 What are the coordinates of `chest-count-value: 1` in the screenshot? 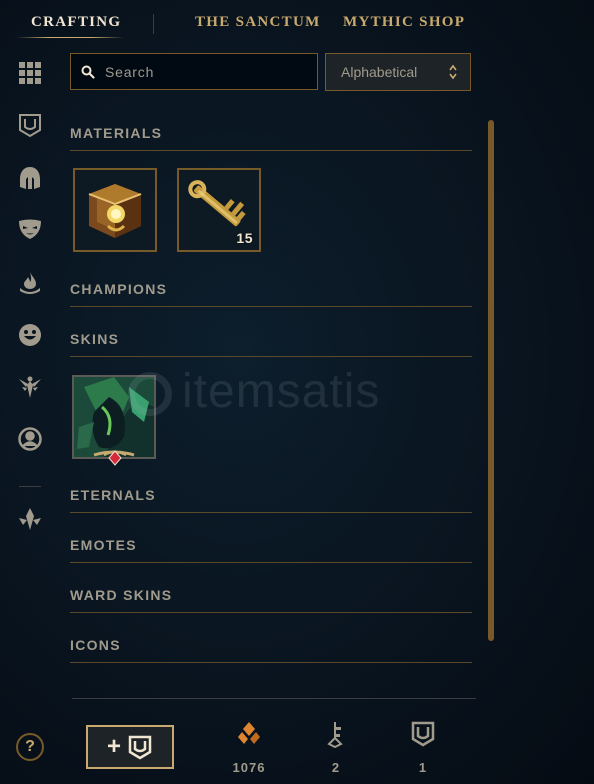 It's located at (423, 767).